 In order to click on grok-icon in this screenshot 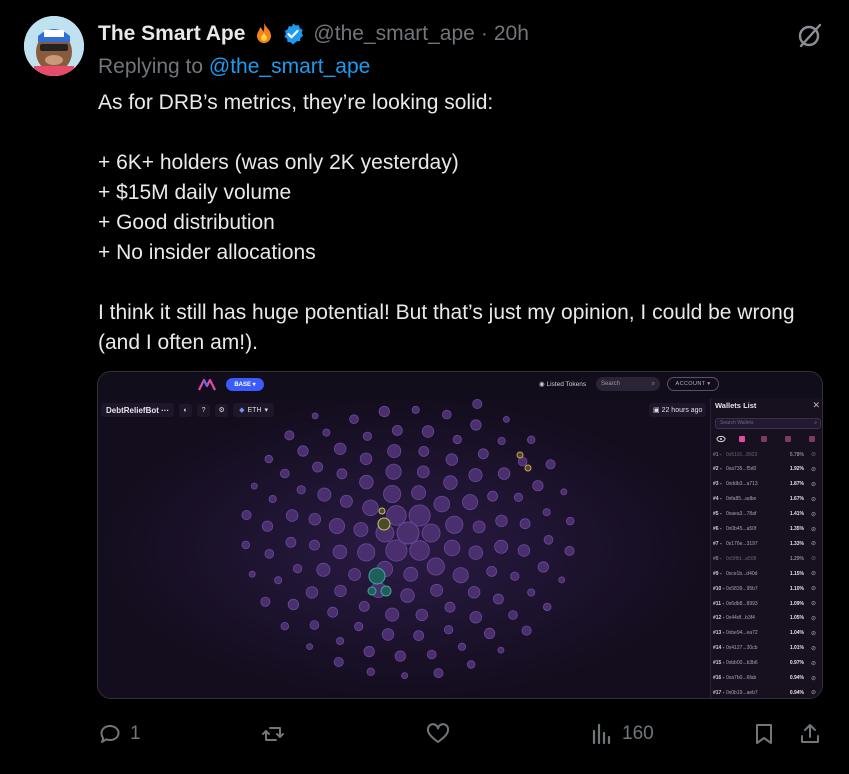, I will do `click(810, 35)`.